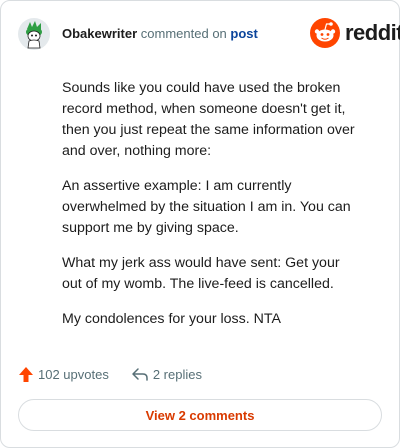 This screenshot has width=400, height=448. I want to click on comment-paragraph: My condolences for your loss. NTA, so click(171, 319).